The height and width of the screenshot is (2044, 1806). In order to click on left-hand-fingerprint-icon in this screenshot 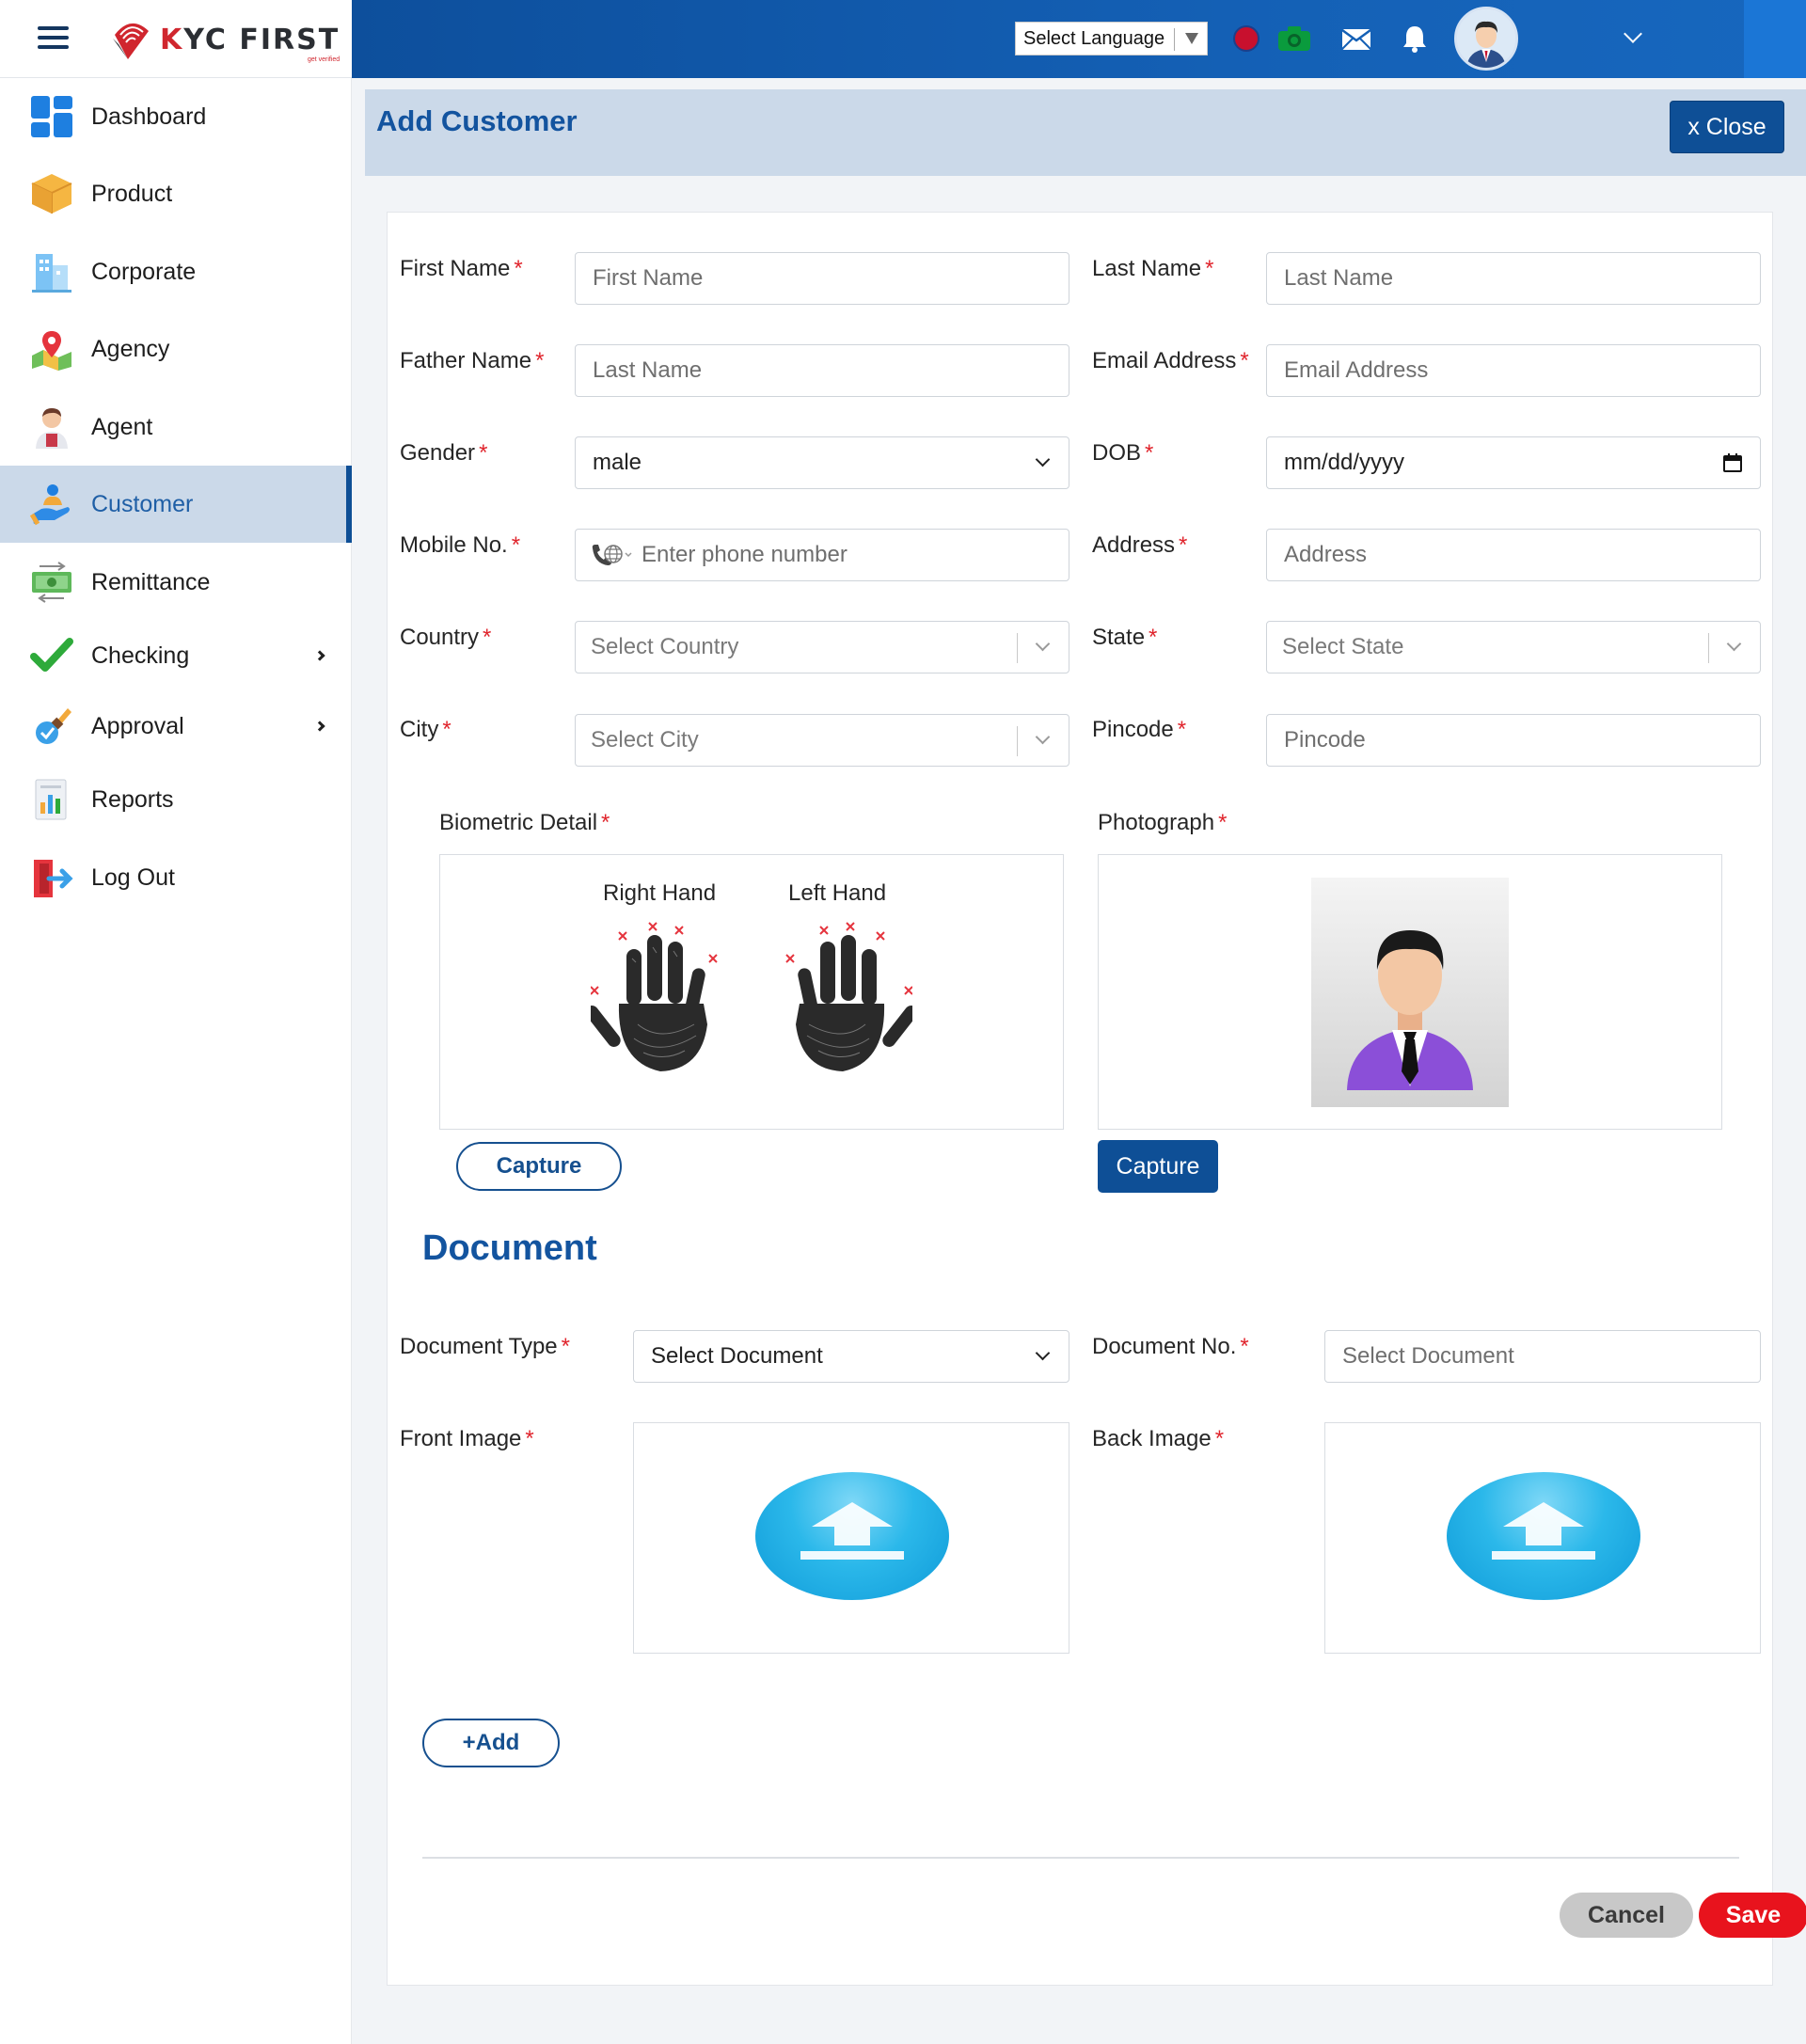, I will do `click(845, 1003)`.